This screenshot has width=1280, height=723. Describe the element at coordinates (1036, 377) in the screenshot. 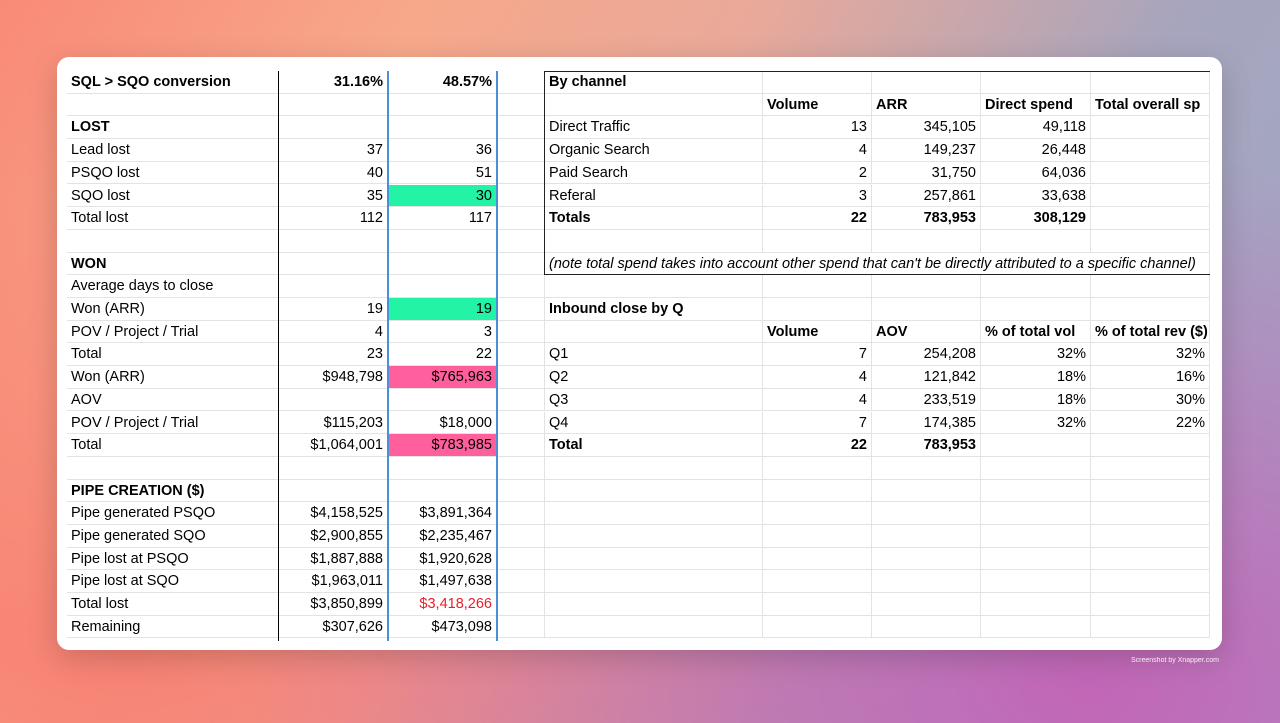

I see `channel-table-cell: 18%` at that location.